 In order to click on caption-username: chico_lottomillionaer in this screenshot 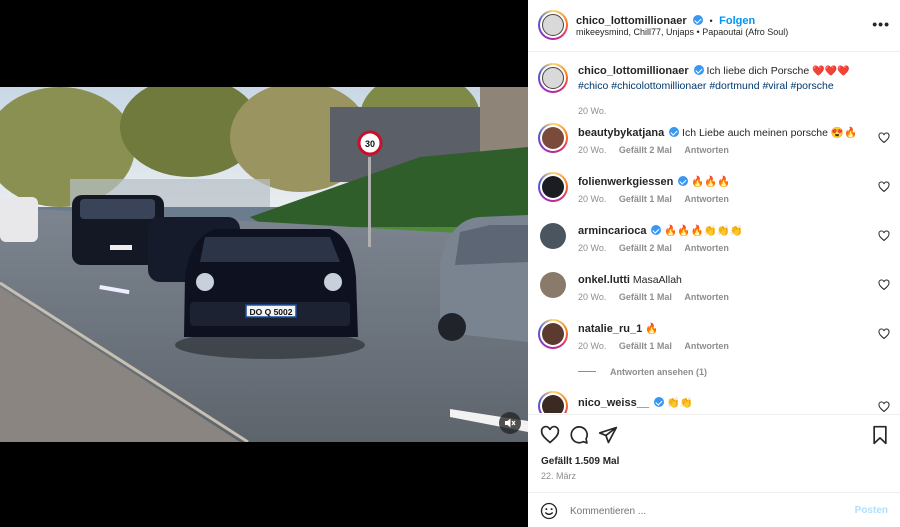, I will do `click(633, 71)`.